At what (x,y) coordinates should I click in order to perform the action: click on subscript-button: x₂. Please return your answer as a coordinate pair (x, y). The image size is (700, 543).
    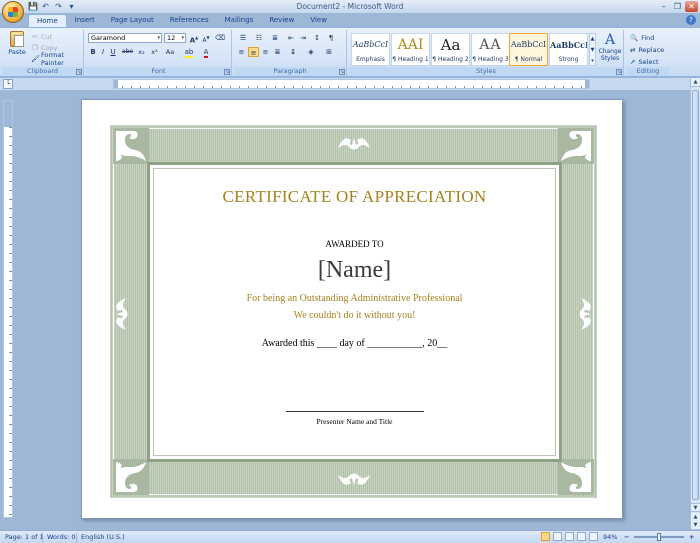
    Looking at the image, I should click on (141, 52).